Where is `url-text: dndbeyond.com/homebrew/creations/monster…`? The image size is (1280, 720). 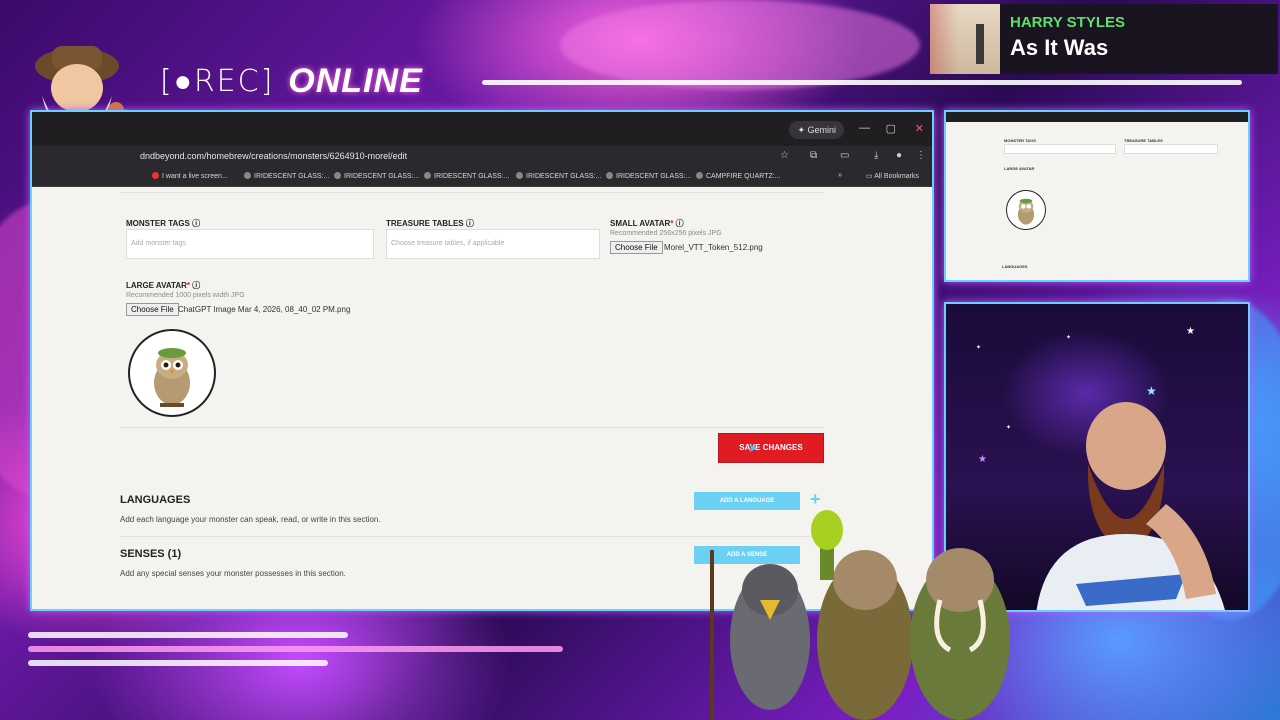 url-text: dndbeyond.com/homebrew/creations/monster… is located at coordinates (273, 156).